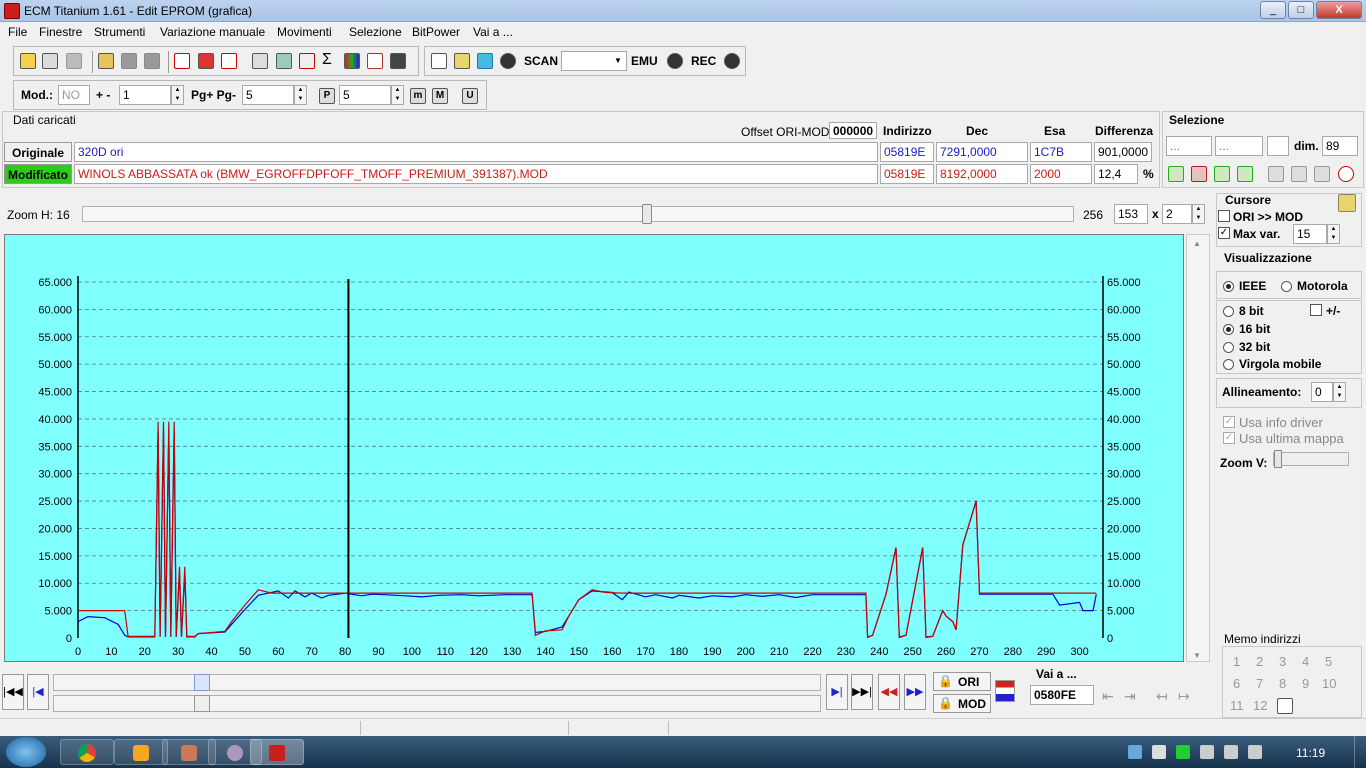 The image size is (1366, 768). What do you see at coordinates (862, 692) in the screenshot?
I see `last-page-icon: ▶▶|` at bounding box center [862, 692].